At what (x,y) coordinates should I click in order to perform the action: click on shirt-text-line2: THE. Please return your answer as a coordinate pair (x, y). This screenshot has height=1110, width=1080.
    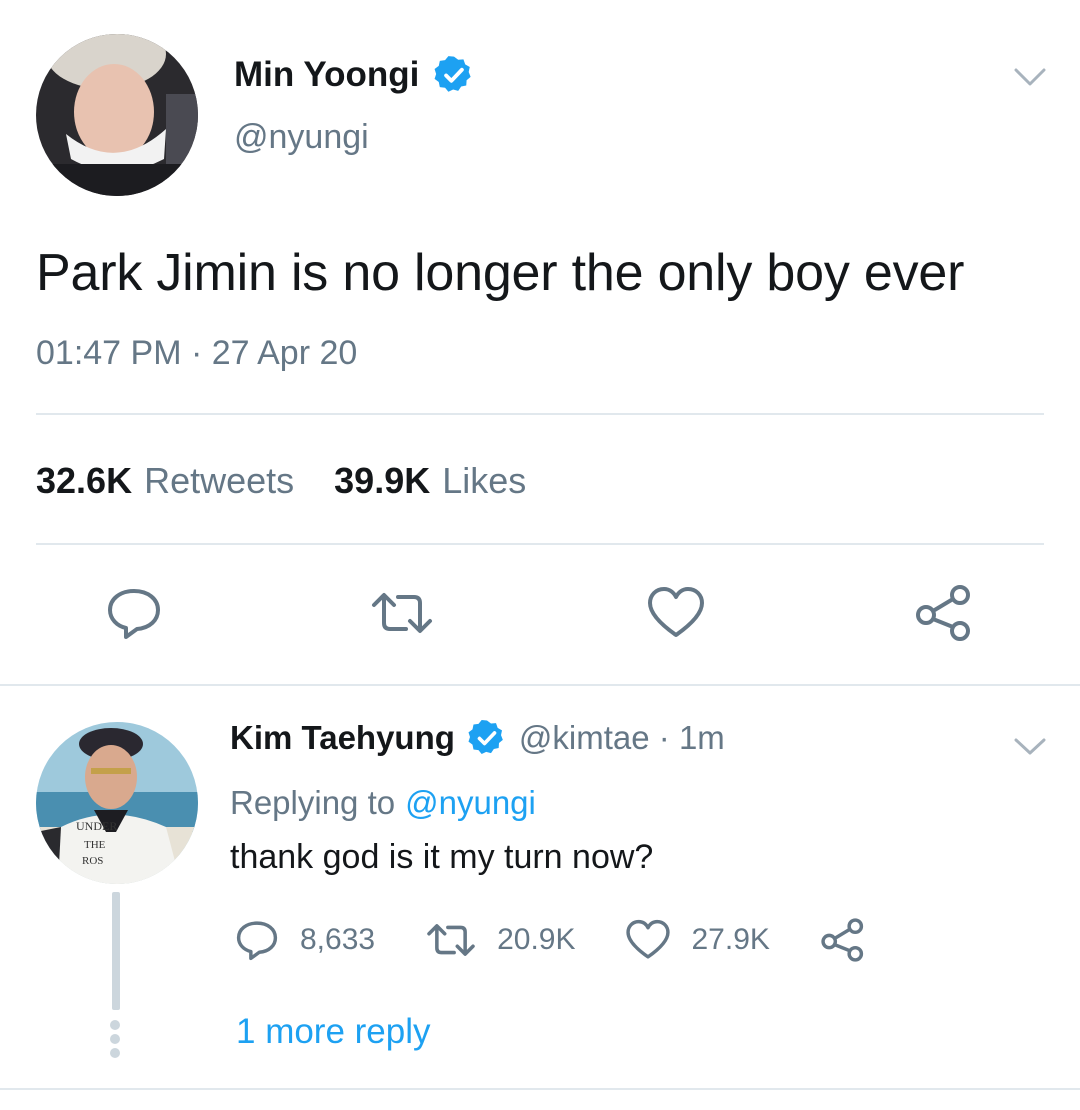
    Looking at the image, I should click on (95, 845).